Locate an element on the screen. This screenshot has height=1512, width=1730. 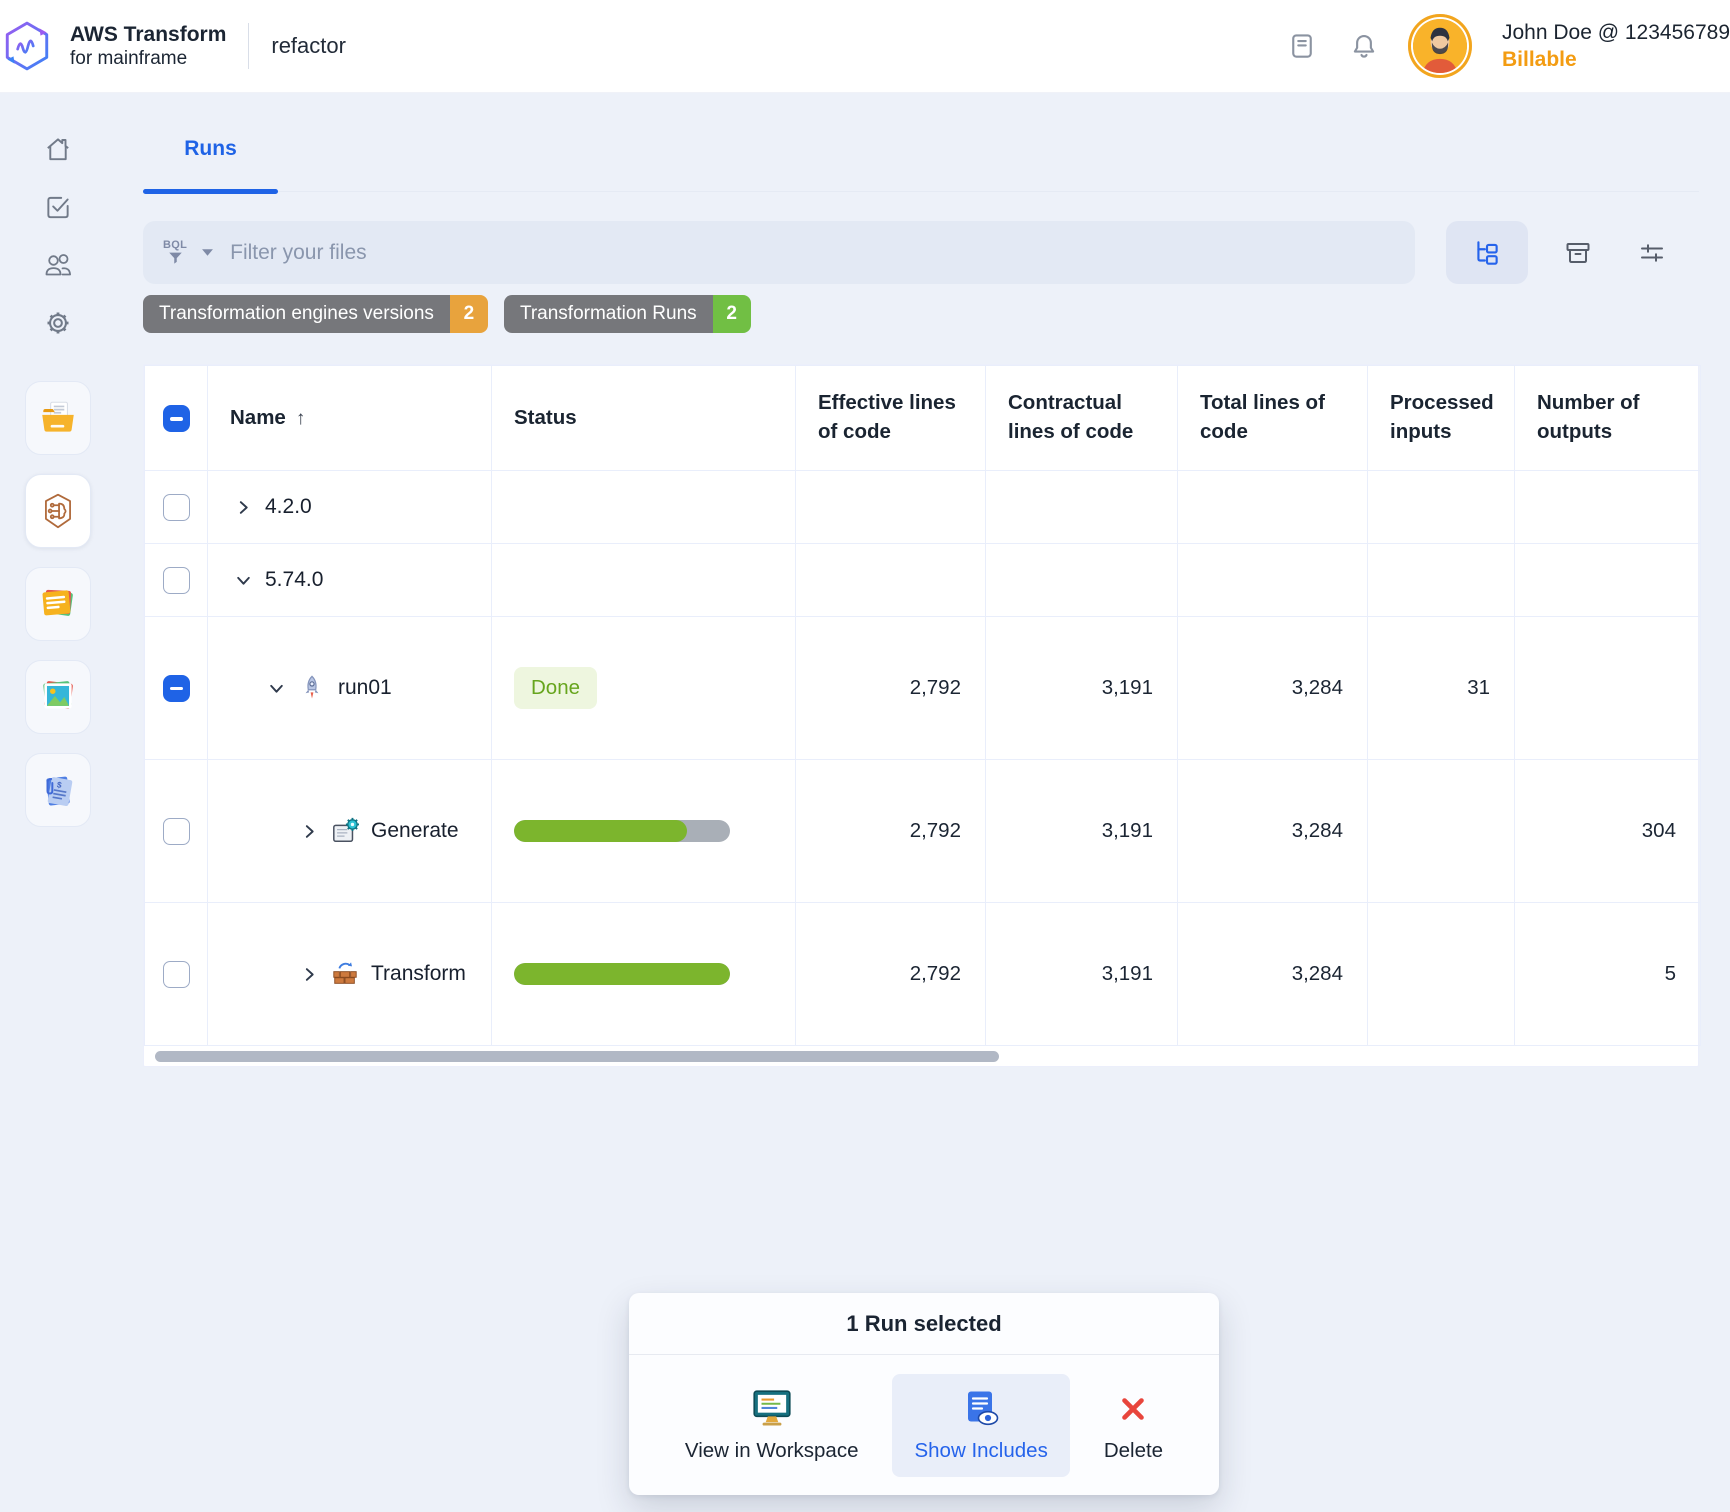
bell-icon is located at coordinates (1364, 46).